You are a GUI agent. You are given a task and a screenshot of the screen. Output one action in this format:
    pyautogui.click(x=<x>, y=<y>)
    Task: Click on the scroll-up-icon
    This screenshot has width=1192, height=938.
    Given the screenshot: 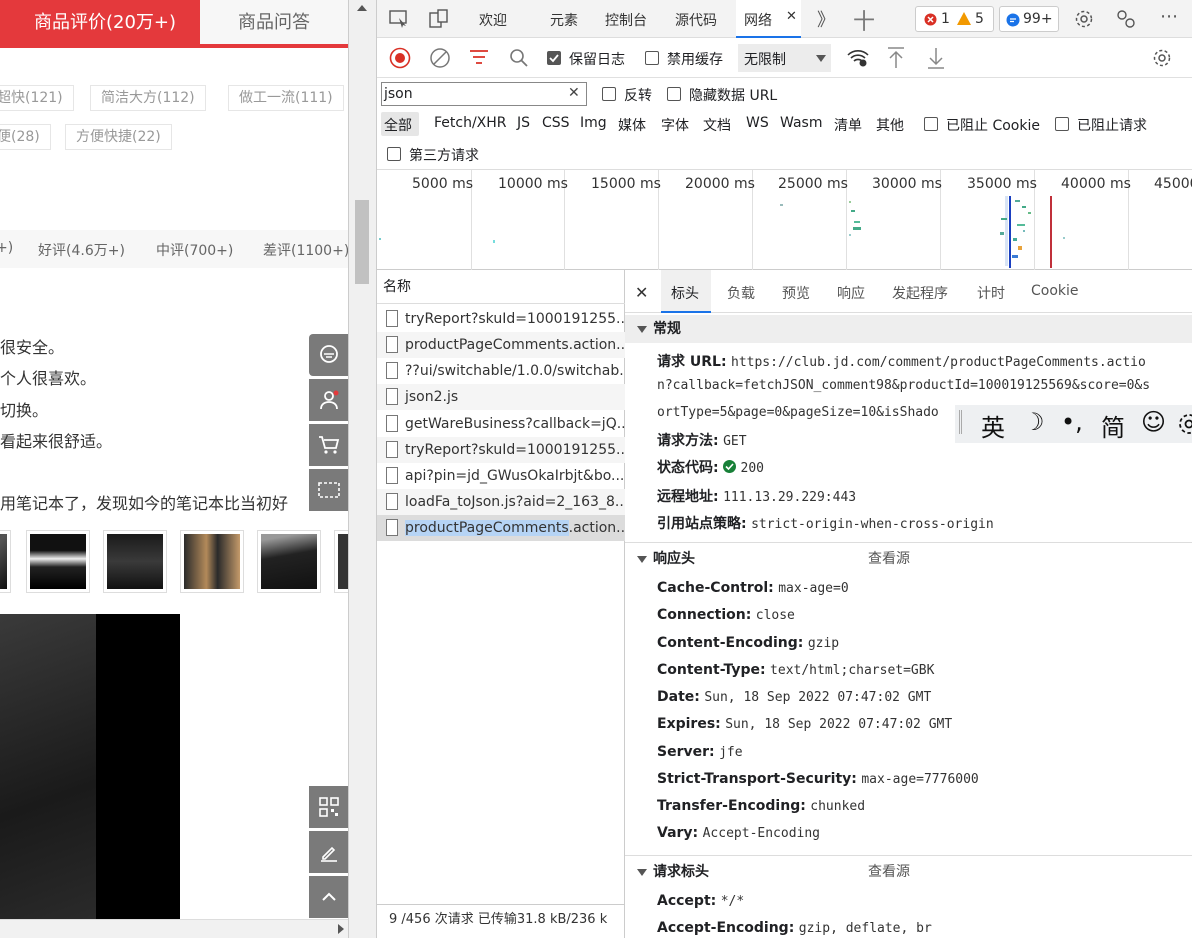 What is the action you would take?
    pyautogui.click(x=362, y=8)
    